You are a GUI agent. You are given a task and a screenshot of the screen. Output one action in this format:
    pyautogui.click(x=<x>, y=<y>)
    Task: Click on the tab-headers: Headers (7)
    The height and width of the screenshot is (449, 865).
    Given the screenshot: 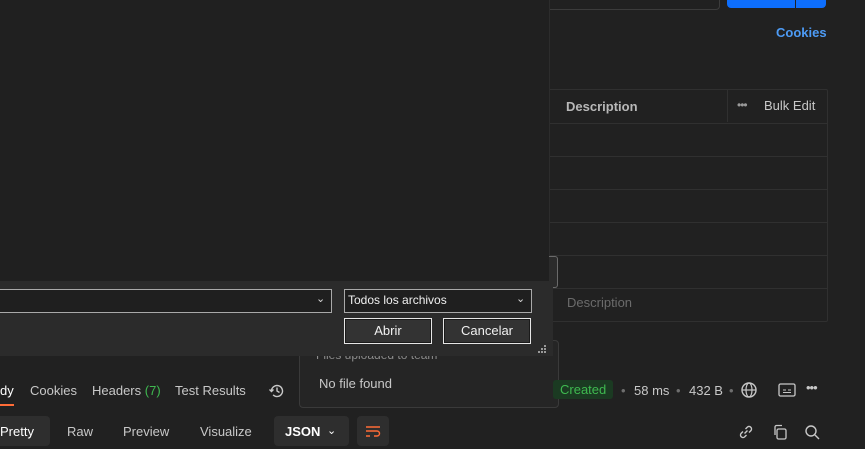 What is the action you would take?
    pyautogui.click(x=126, y=390)
    